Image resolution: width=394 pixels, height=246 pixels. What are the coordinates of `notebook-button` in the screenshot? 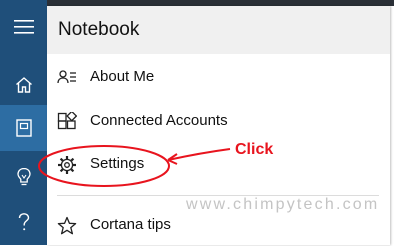 It's located at (23, 128).